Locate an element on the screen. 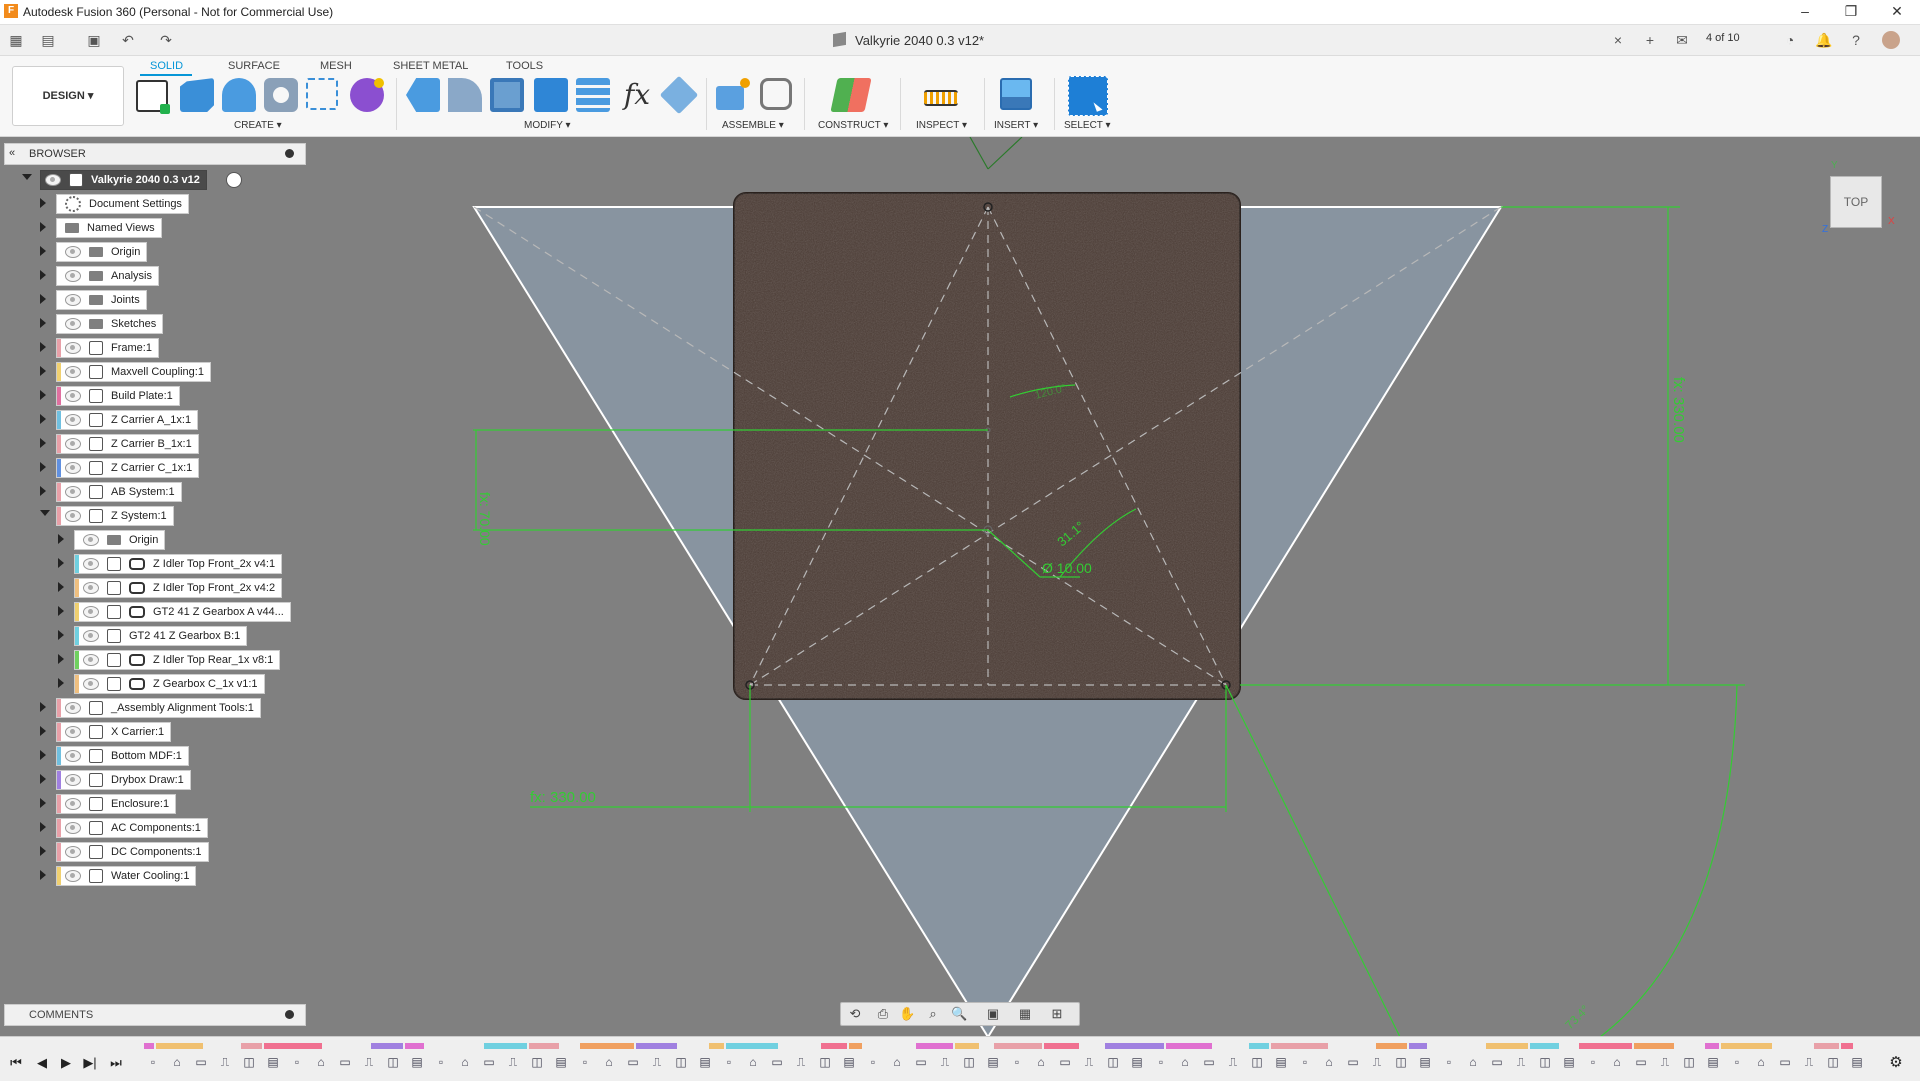 The width and height of the screenshot is (1920, 1081). timeline-play-button: ▶ is located at coordinates (66, 1063).